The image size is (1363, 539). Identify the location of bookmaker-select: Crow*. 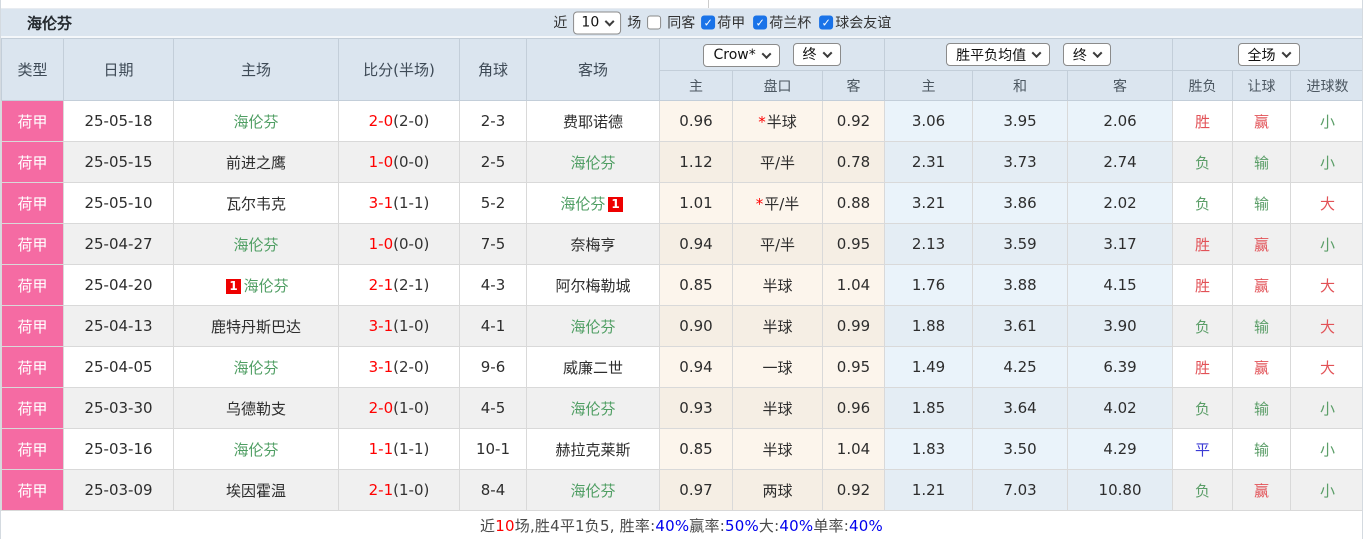
(741, 55).